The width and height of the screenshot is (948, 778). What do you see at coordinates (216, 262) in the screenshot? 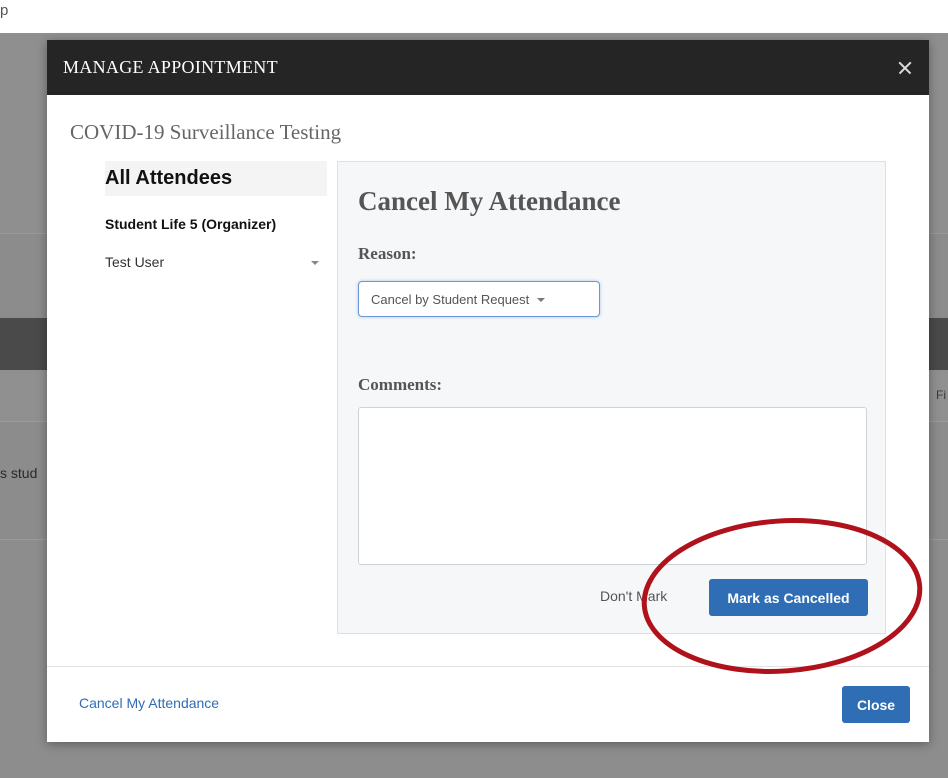
I see `attendee-item: Test User` at bounding box center [216, 262].